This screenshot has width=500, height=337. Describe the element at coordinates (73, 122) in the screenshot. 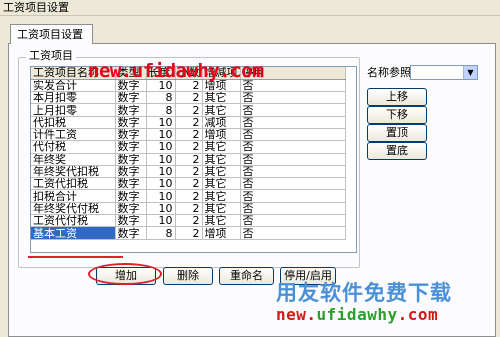

I see `cell-name: 代扣税` at that location.